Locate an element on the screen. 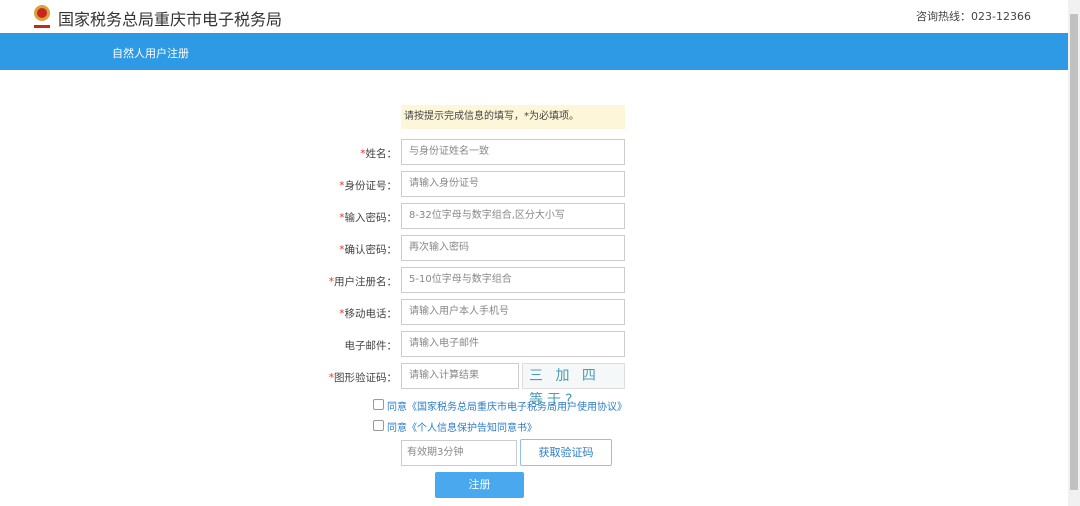  id-number-label: *身份证号： is located at coordinates (368, 185).